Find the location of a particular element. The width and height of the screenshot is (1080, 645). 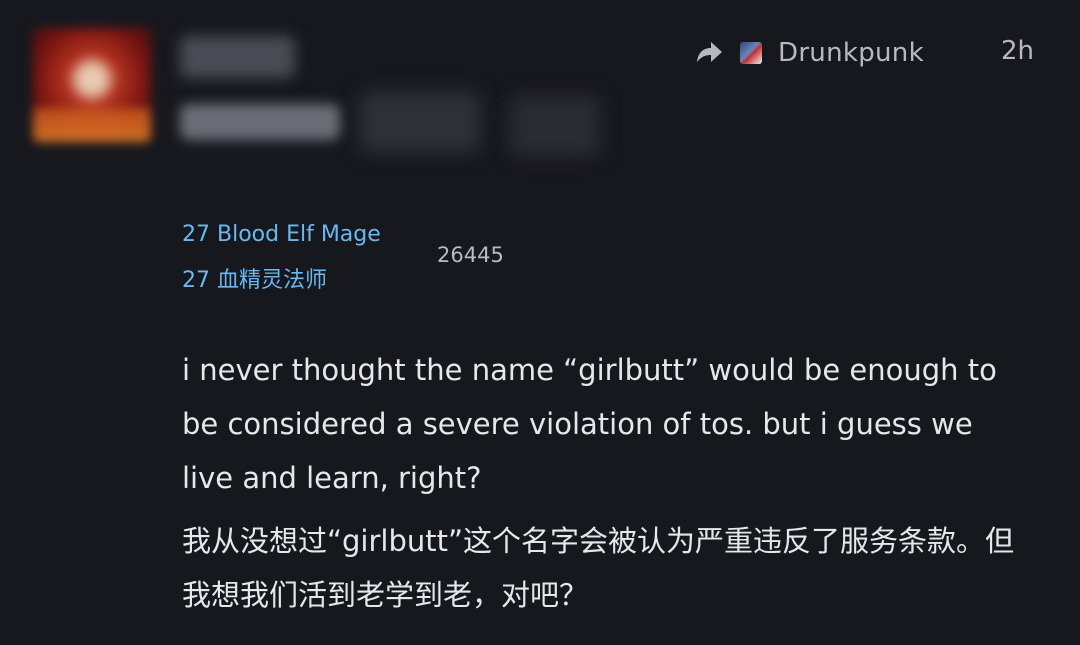

reply-to-link: Drunkpunk is located at coordinates (809, 53).